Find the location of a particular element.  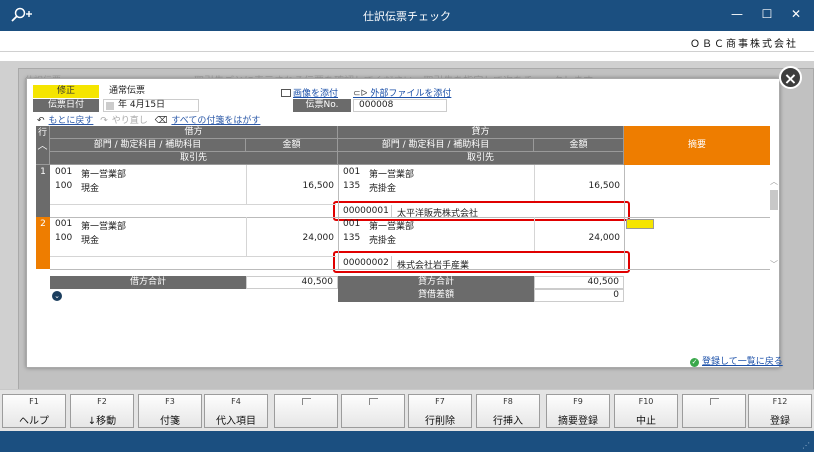

fkey-code: F12 is located at coordinates (780, 401).